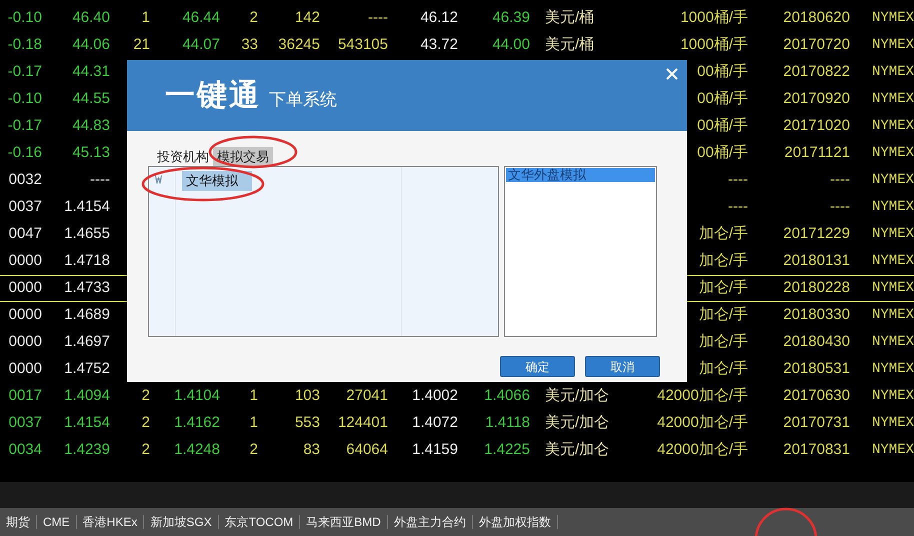 The image size is (914, 536). Describe the element at coordinates (18, 522) in the screenshot. I see `market-tab: 期货` at that location.